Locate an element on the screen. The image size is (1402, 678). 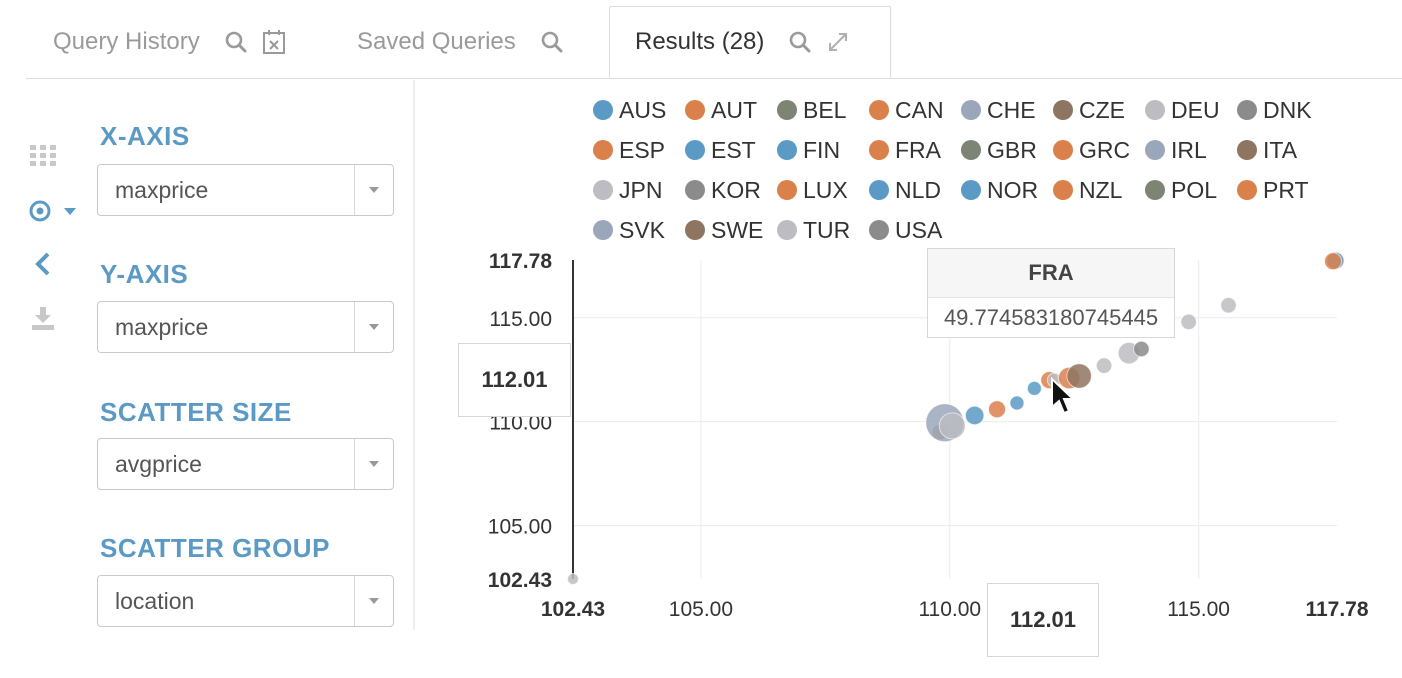
crosshair-y-label: 112.01 is located at coordinates (514, 380).